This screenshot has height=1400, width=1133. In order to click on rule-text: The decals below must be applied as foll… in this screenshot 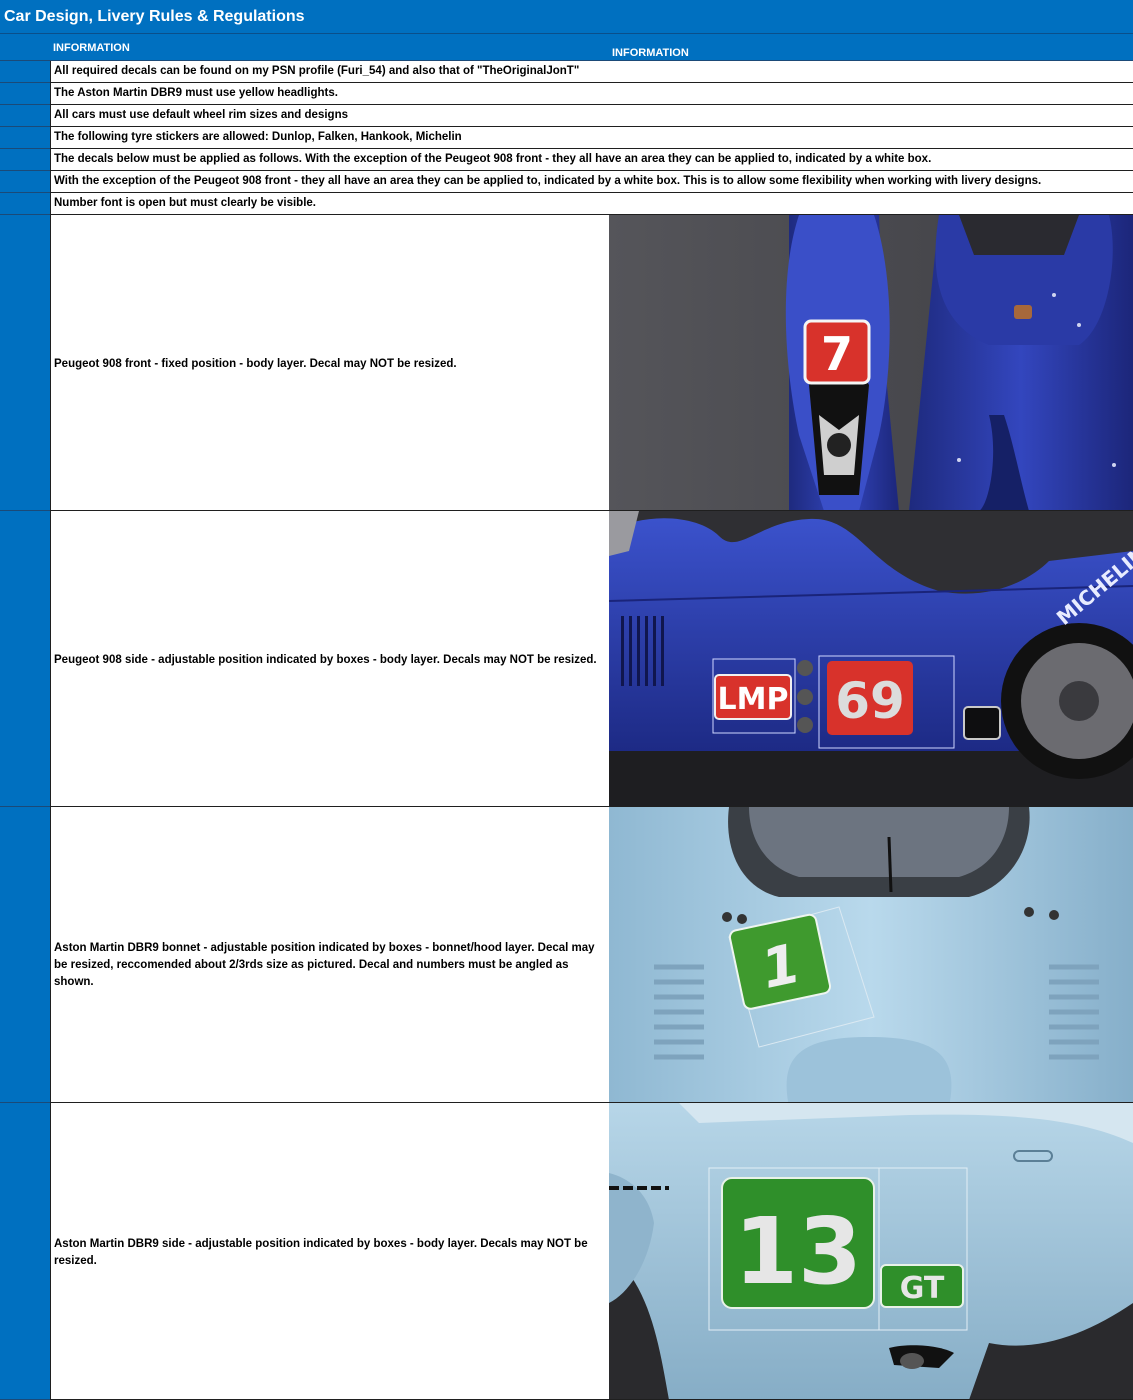, I will do `click(493, 159)`.